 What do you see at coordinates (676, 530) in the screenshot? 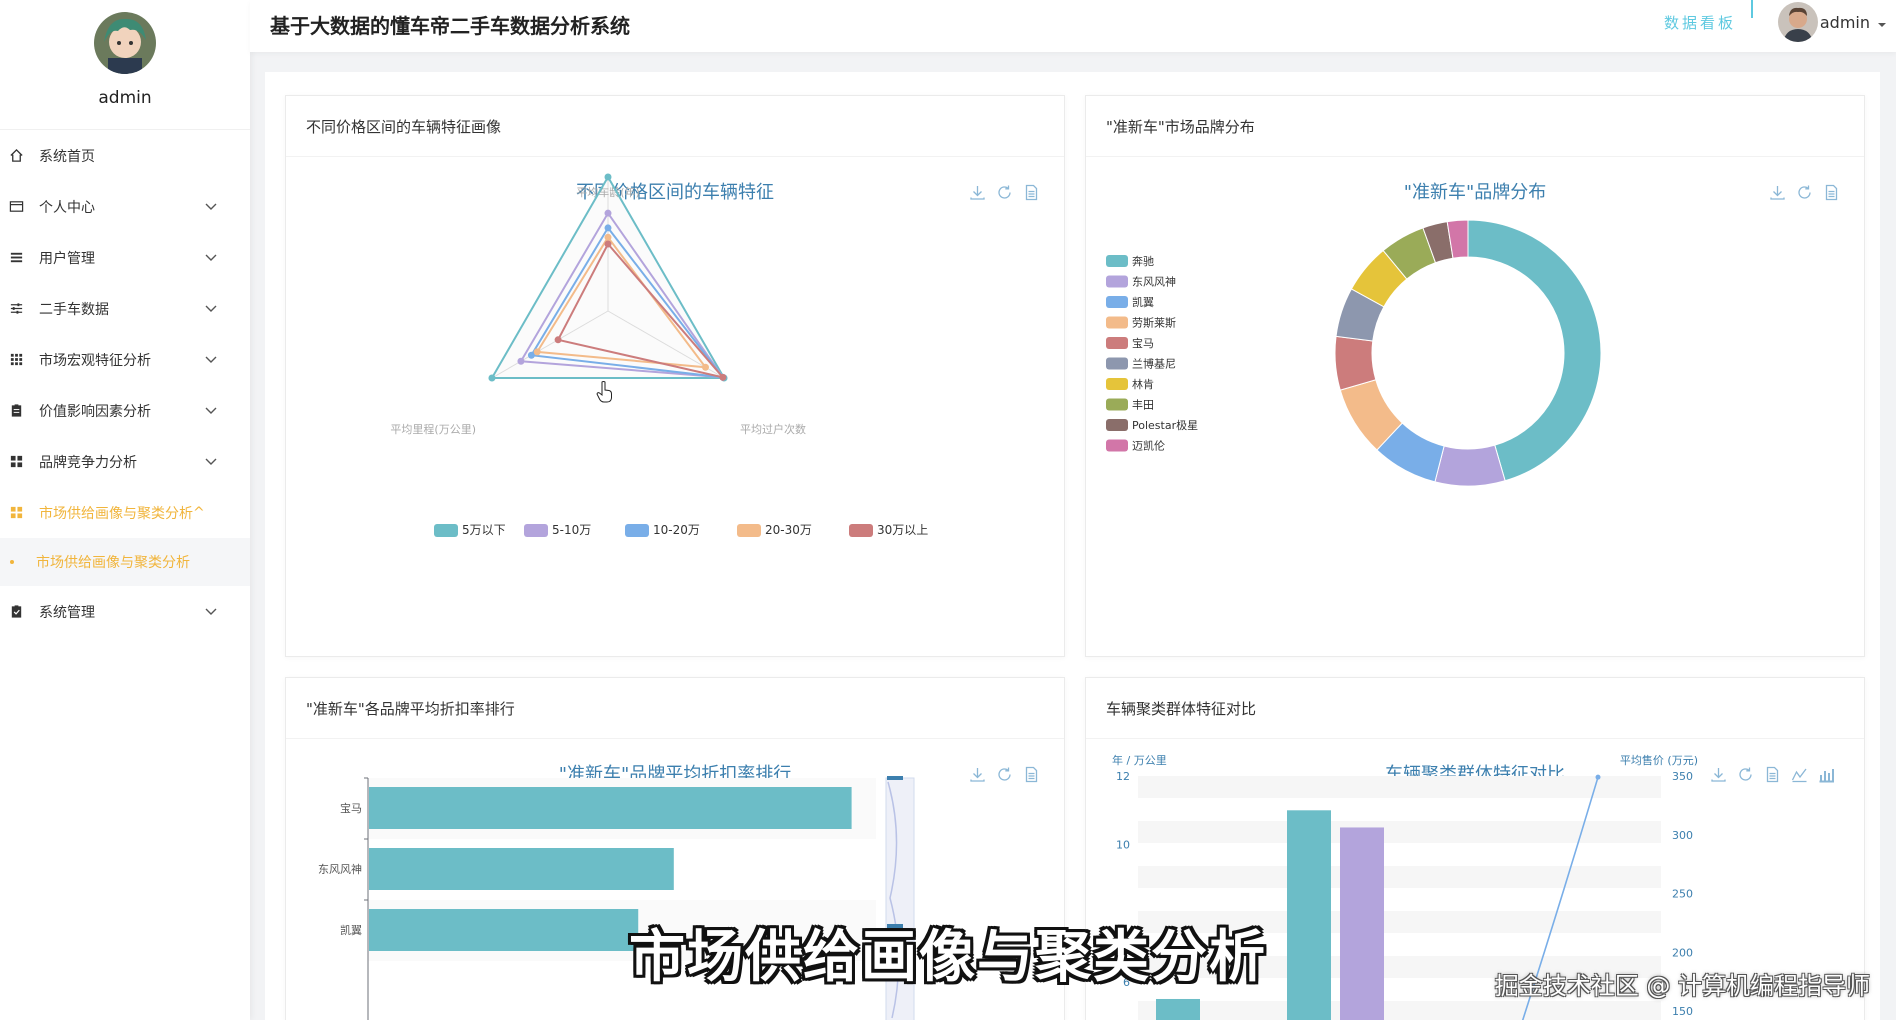
I see `legend-label: 10-20万` at bounding box center [676, 530].